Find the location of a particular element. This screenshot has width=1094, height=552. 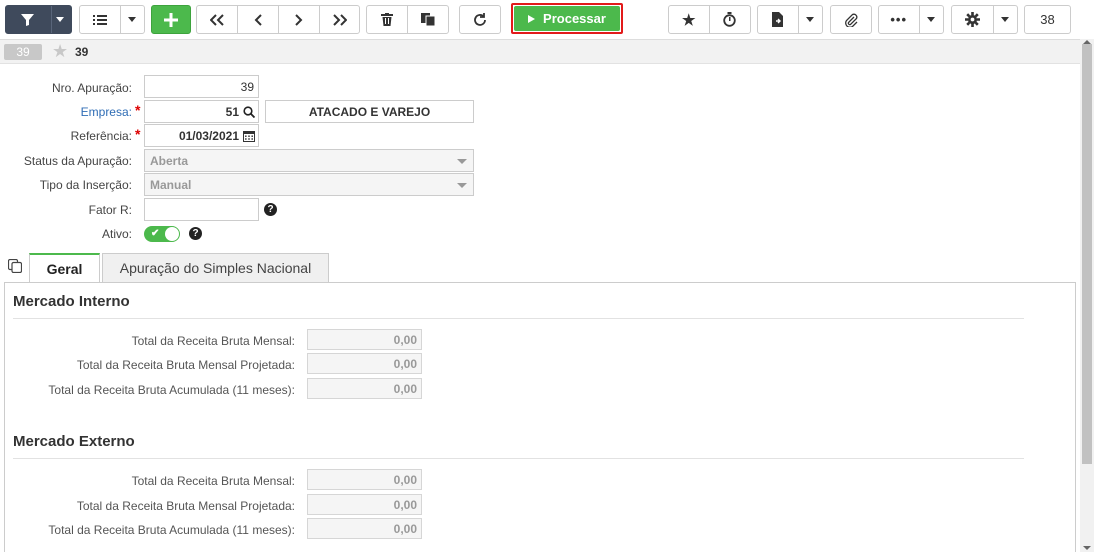

record-counter: 38 is located at coordinates (1047, 19).